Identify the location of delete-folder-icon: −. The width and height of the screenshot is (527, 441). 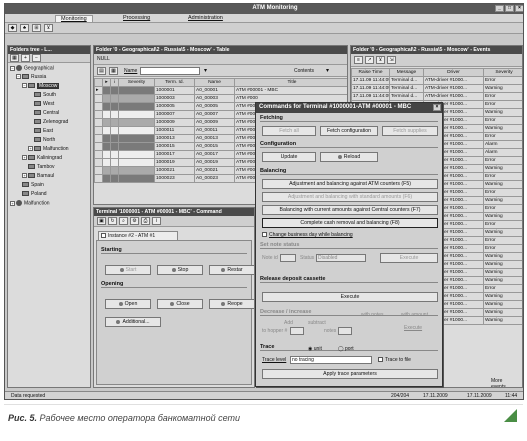
(36, 58).